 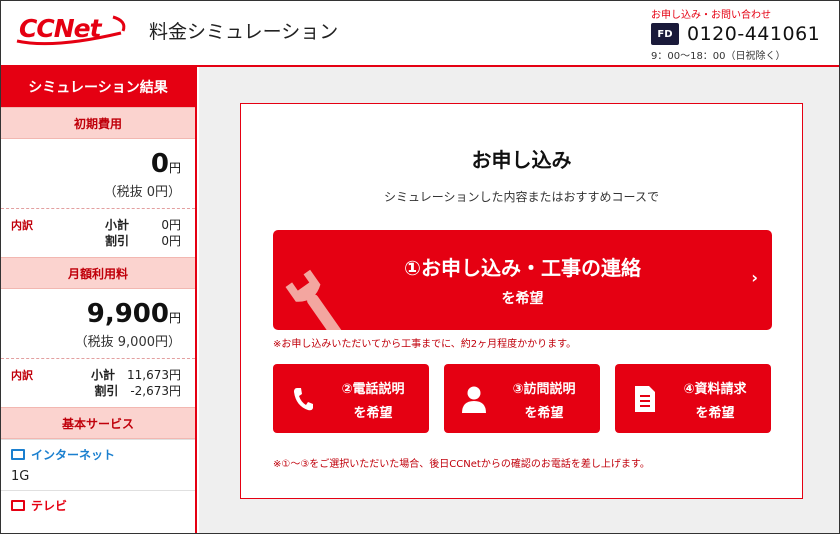 I want to click on apply-button-line1: ①お申し込み・工事の連絡, so click(x=522, y=268).